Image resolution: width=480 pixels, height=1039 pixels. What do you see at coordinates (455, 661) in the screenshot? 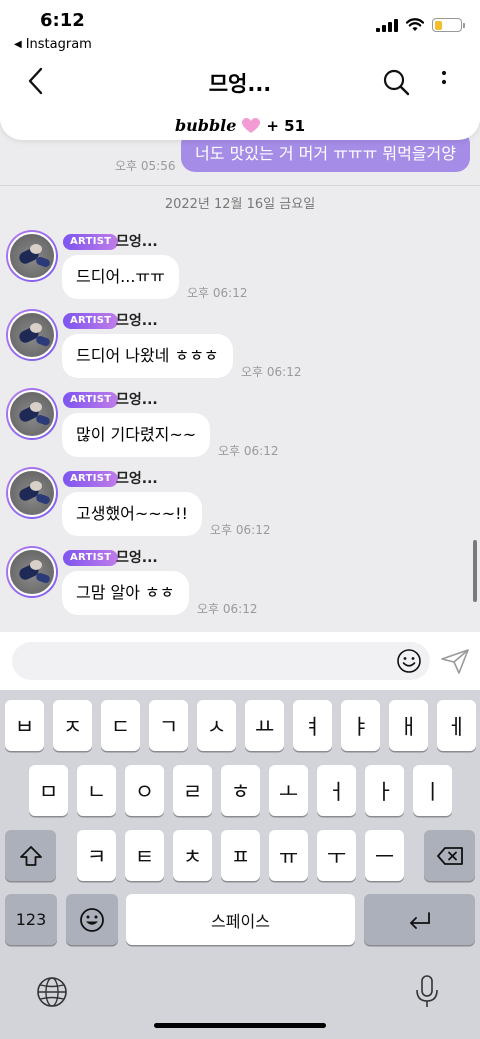
I see `paper-plane-icon` at bounding box center [455, 661].